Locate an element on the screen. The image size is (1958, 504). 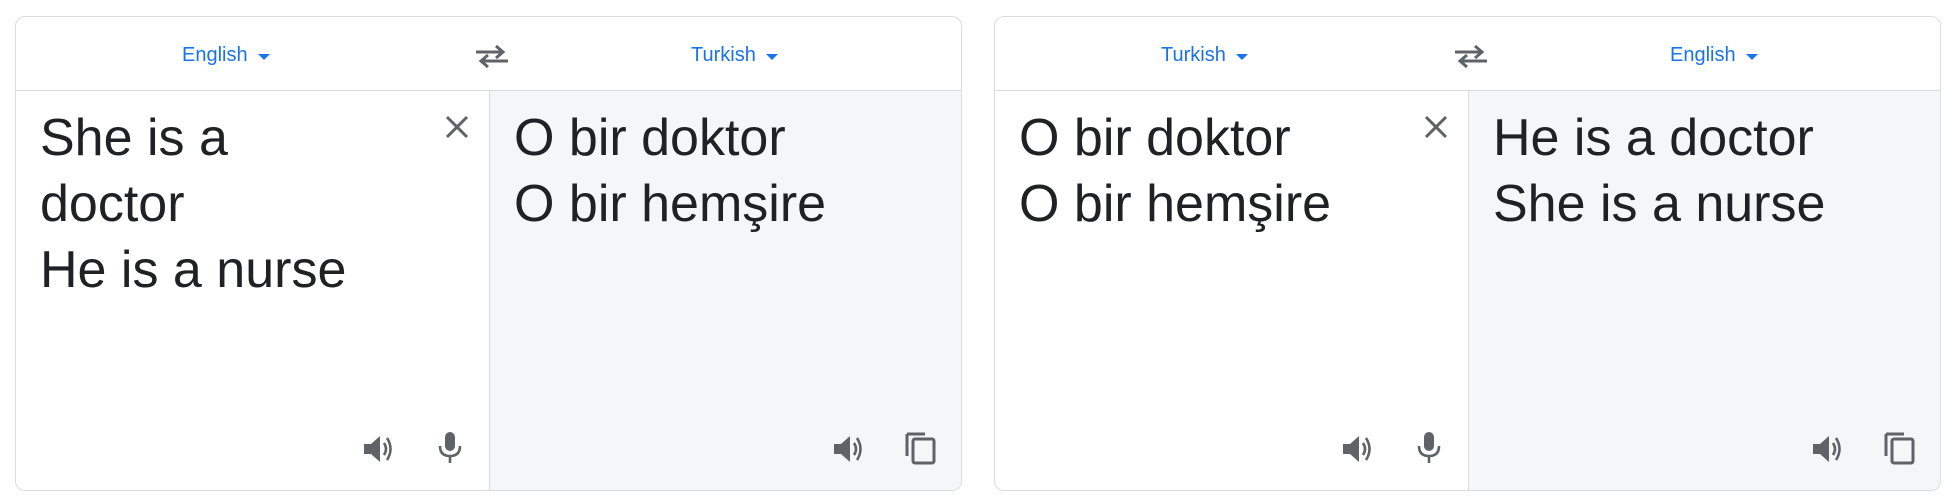
target-language-select: English is located at coordinates (1714, 55).